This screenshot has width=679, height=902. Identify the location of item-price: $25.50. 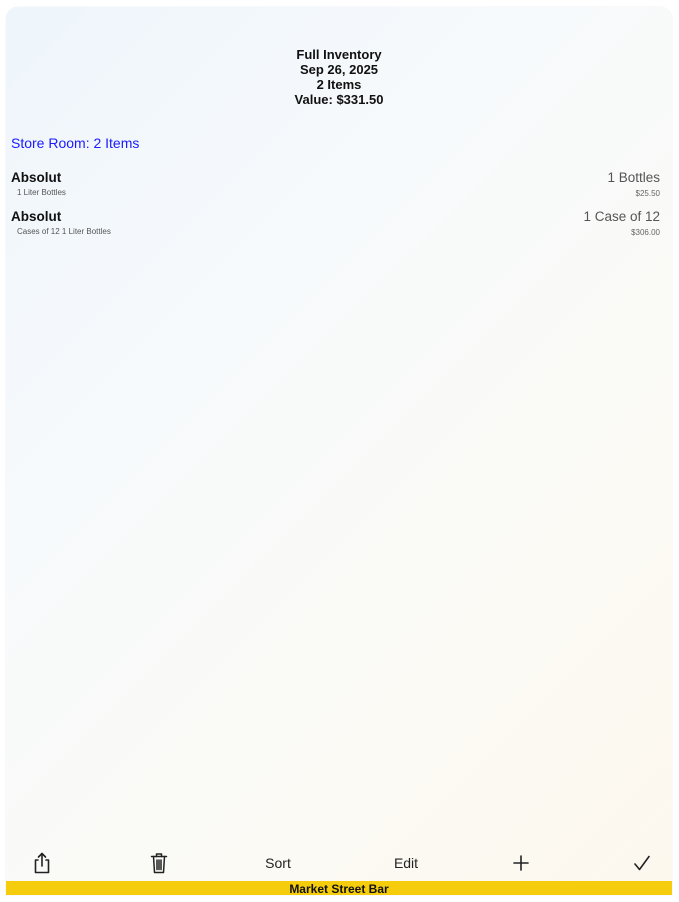
(647, 193).